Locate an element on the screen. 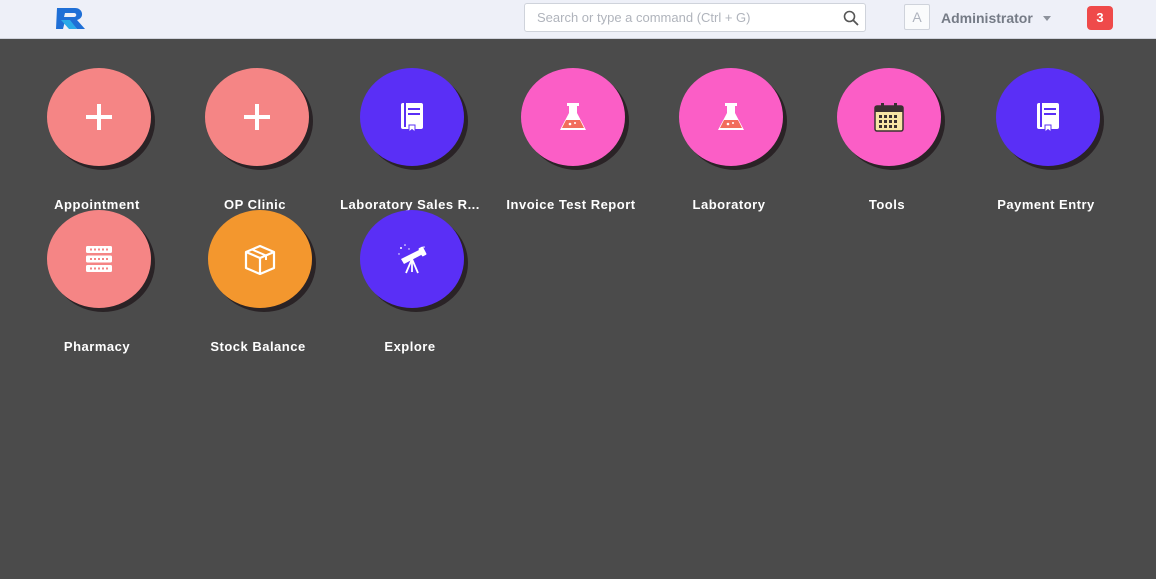 This screenshot has width=1156, height=579. tile-explore: Explore is located at coordinates (410, 282).